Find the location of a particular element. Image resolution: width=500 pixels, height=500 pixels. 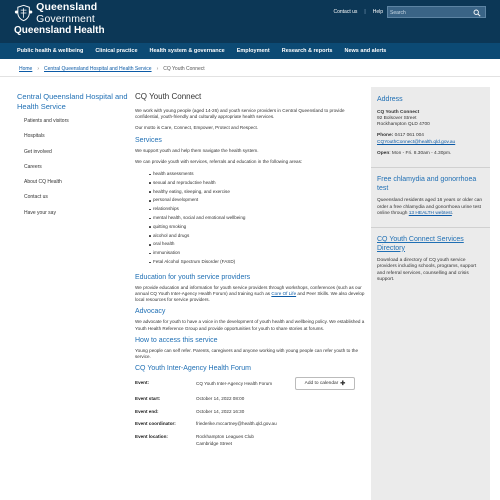

list-item: relationships is located at coordinates (258, 209).